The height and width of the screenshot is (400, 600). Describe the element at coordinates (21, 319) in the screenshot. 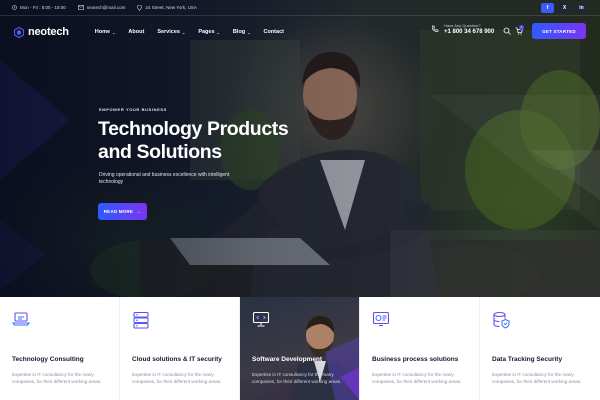

I see `laptop-icon` at that location.